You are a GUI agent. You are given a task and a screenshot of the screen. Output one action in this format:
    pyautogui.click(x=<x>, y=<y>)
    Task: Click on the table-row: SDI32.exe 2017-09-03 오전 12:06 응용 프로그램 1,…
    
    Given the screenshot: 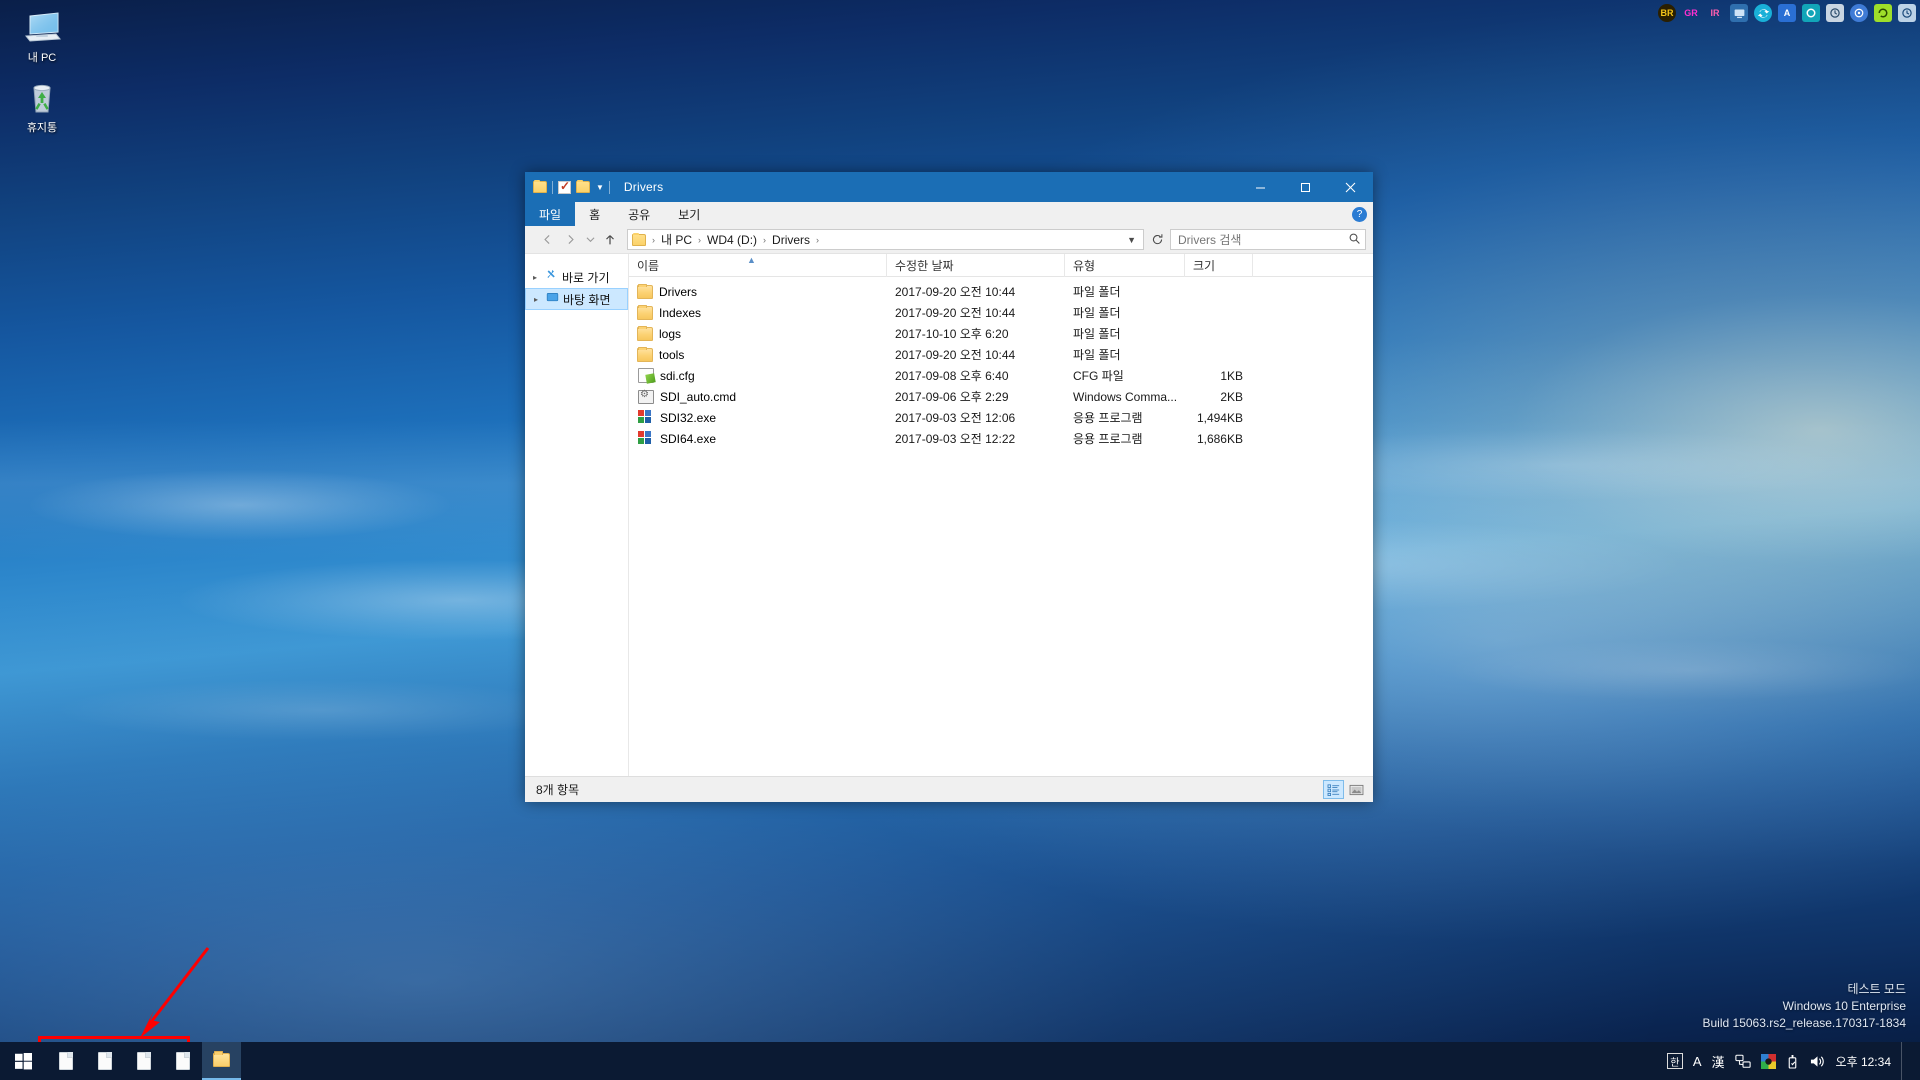 What is the action you would take?
    pyautogui.click(x=1001, y=417)
    